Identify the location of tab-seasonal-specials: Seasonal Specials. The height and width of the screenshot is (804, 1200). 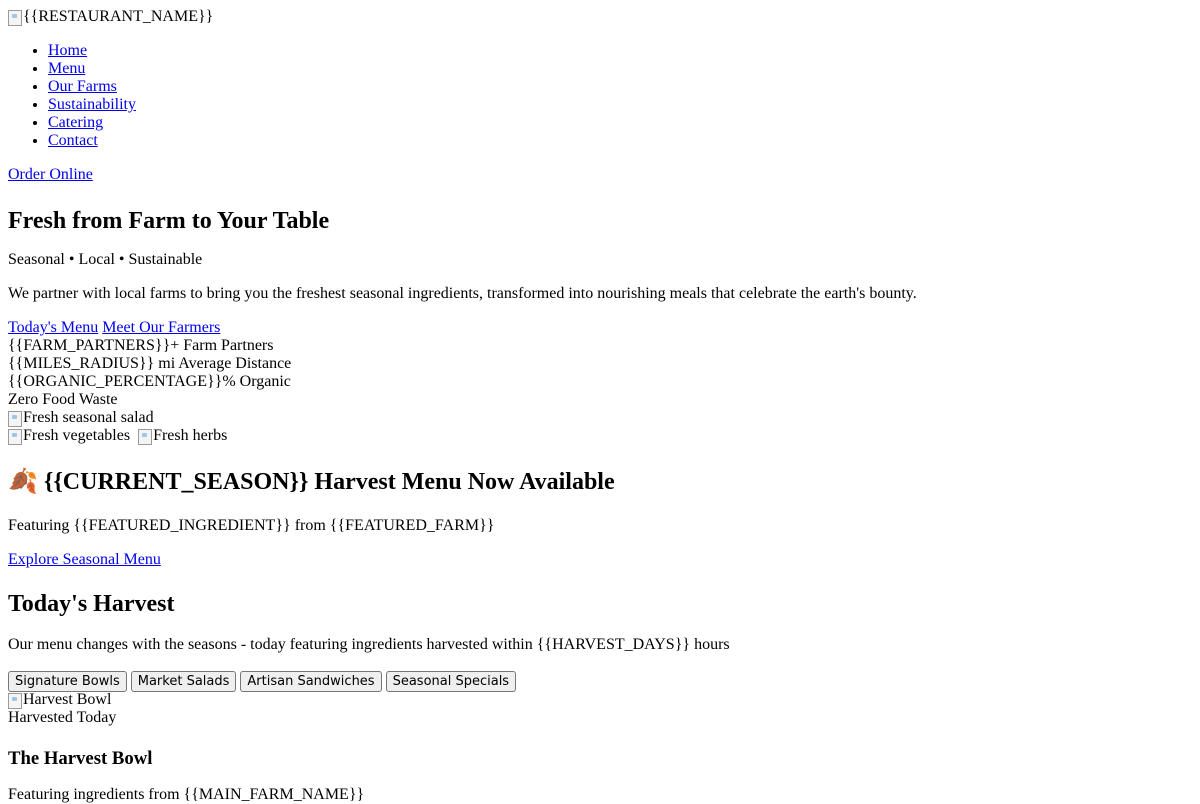
(451, 681).